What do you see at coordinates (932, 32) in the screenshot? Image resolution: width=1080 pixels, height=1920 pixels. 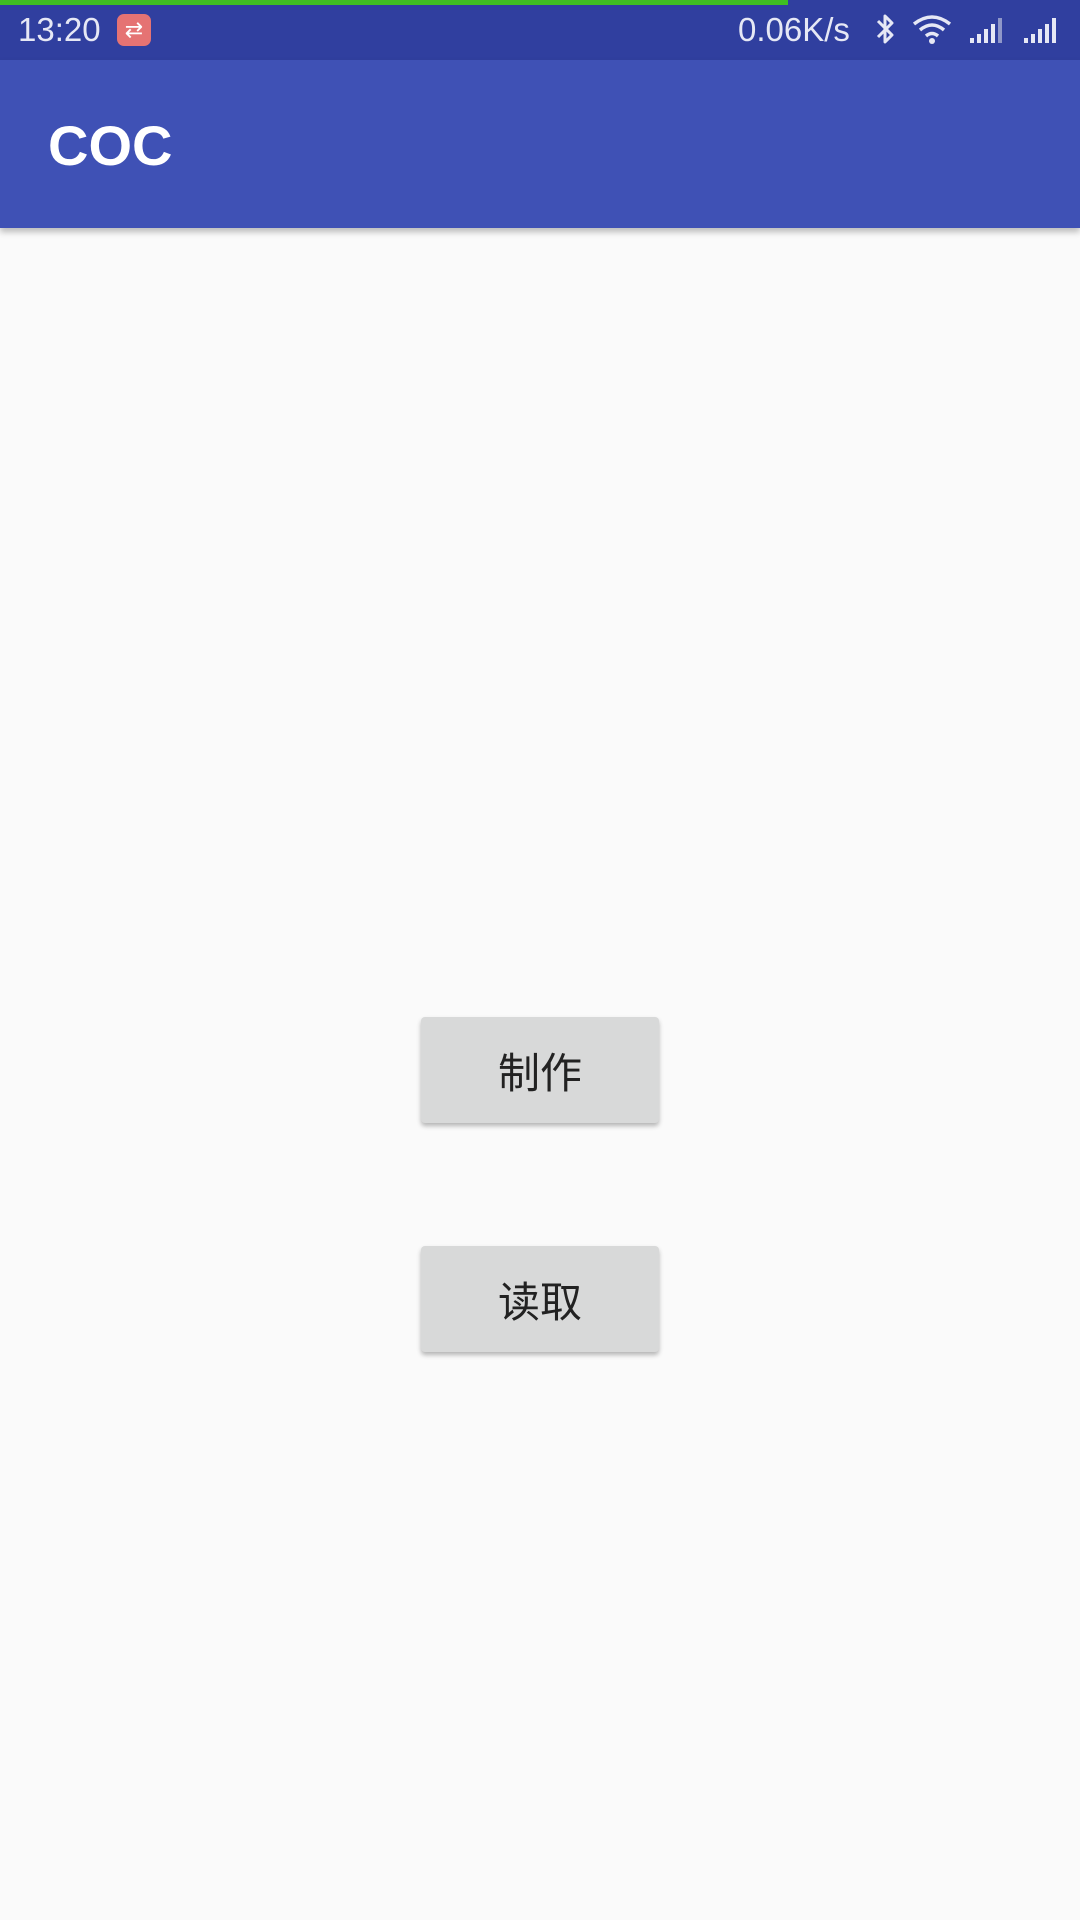 I see `wifi-icon` at bounding box center [932, 32].